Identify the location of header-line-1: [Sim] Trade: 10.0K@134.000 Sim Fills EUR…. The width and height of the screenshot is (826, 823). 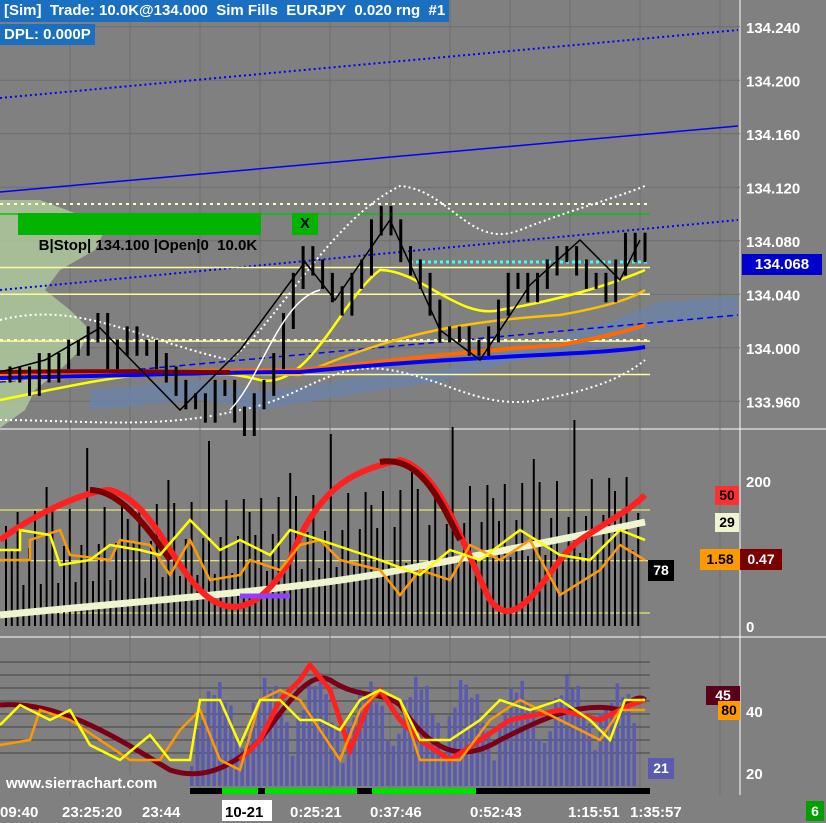
(225, 11).